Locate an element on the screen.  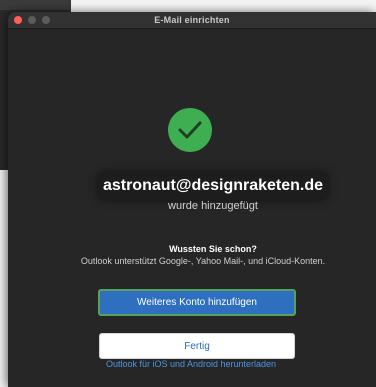
tip-heading: Wussten Sie schon? is located at coordinates (213, 249).